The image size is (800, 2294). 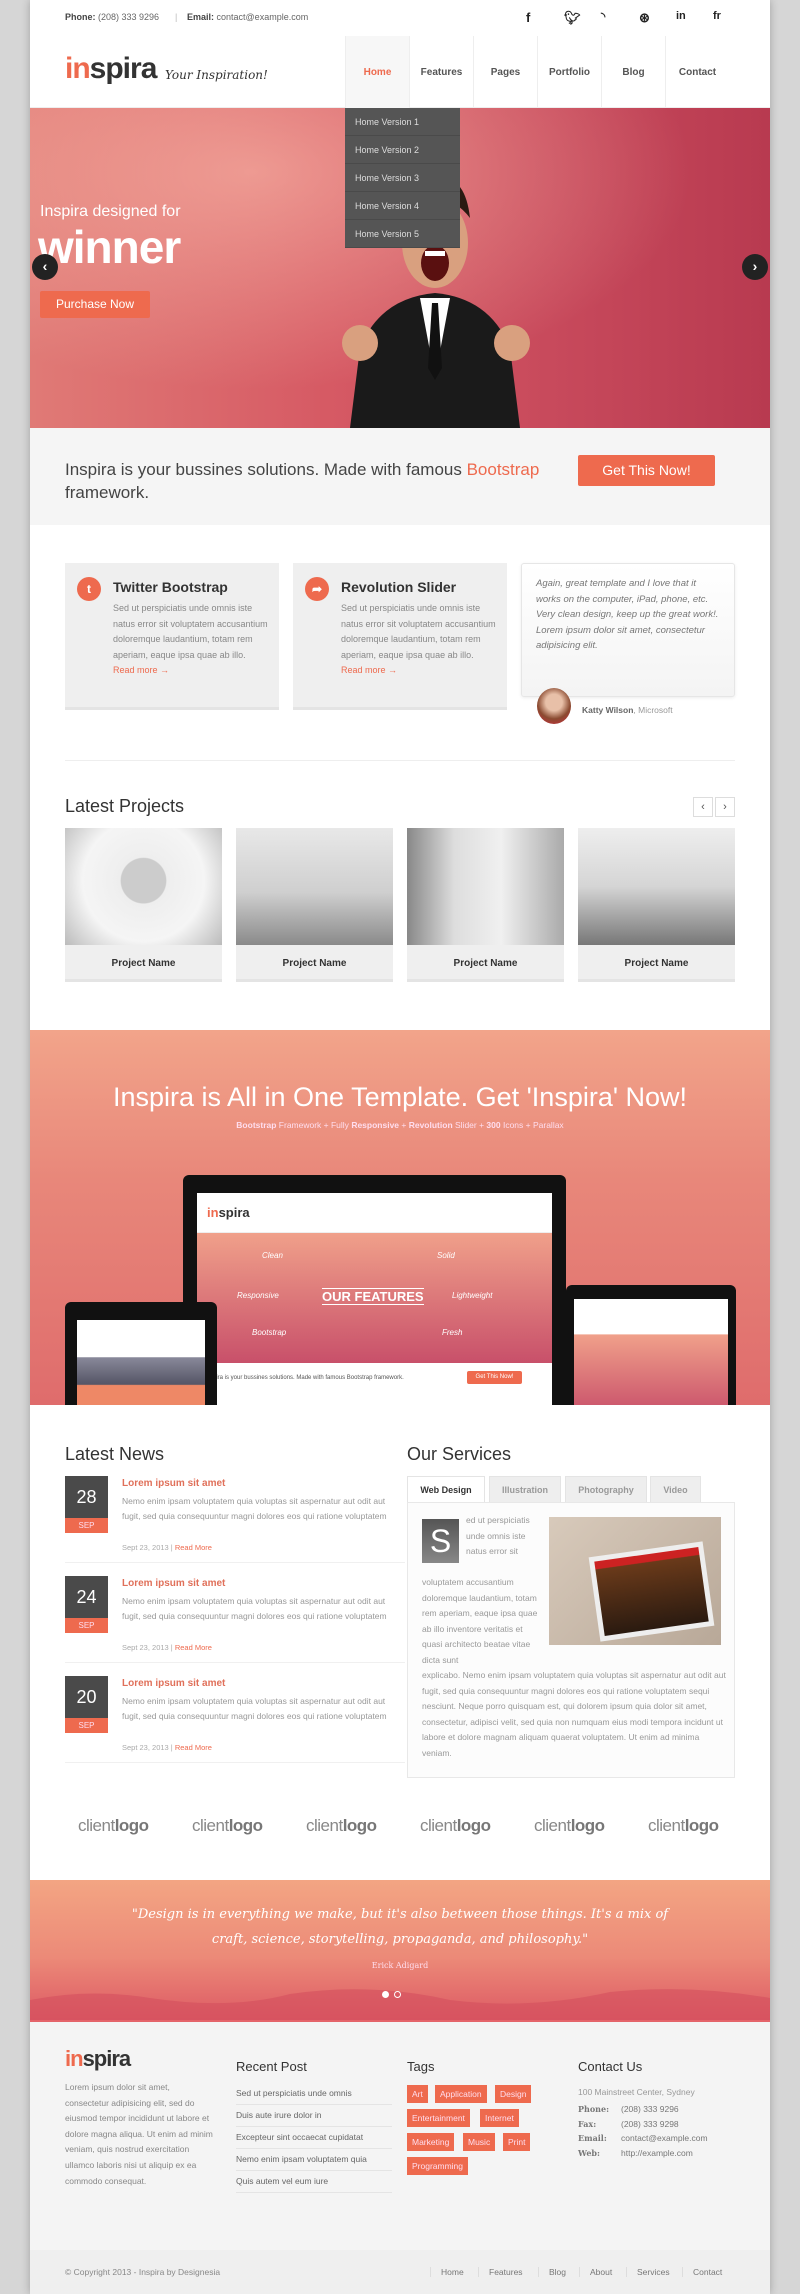 I want to click on tag: Print, so click(x=517, y=2142).